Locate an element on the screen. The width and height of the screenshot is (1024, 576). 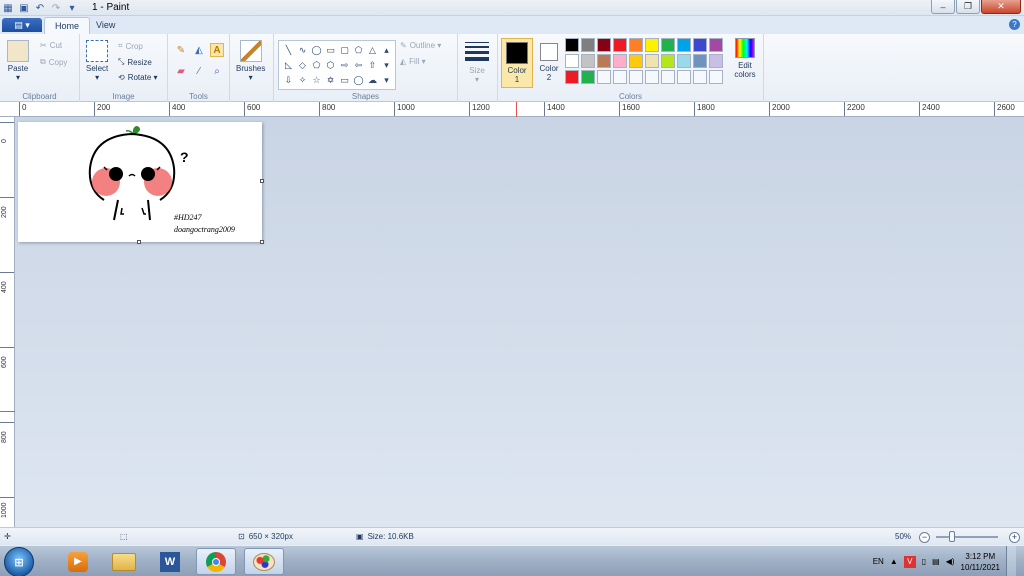
oval-shape-icon: ◯ is located at coordinates (316, 50).